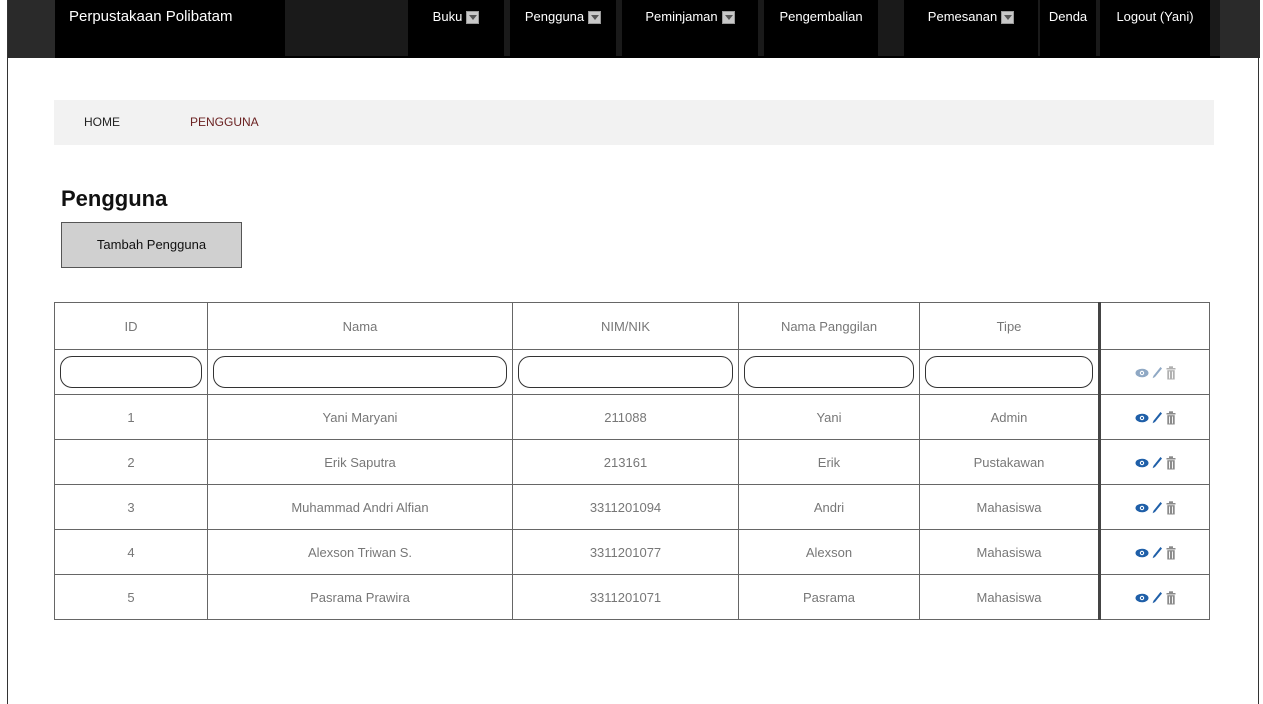 The image size is (1263, 704). What do you see at coordinates (634, 122) in the screenshot?
I see `breadcrumb: HOME PENGGUNA` at bounding box center [634, 122].